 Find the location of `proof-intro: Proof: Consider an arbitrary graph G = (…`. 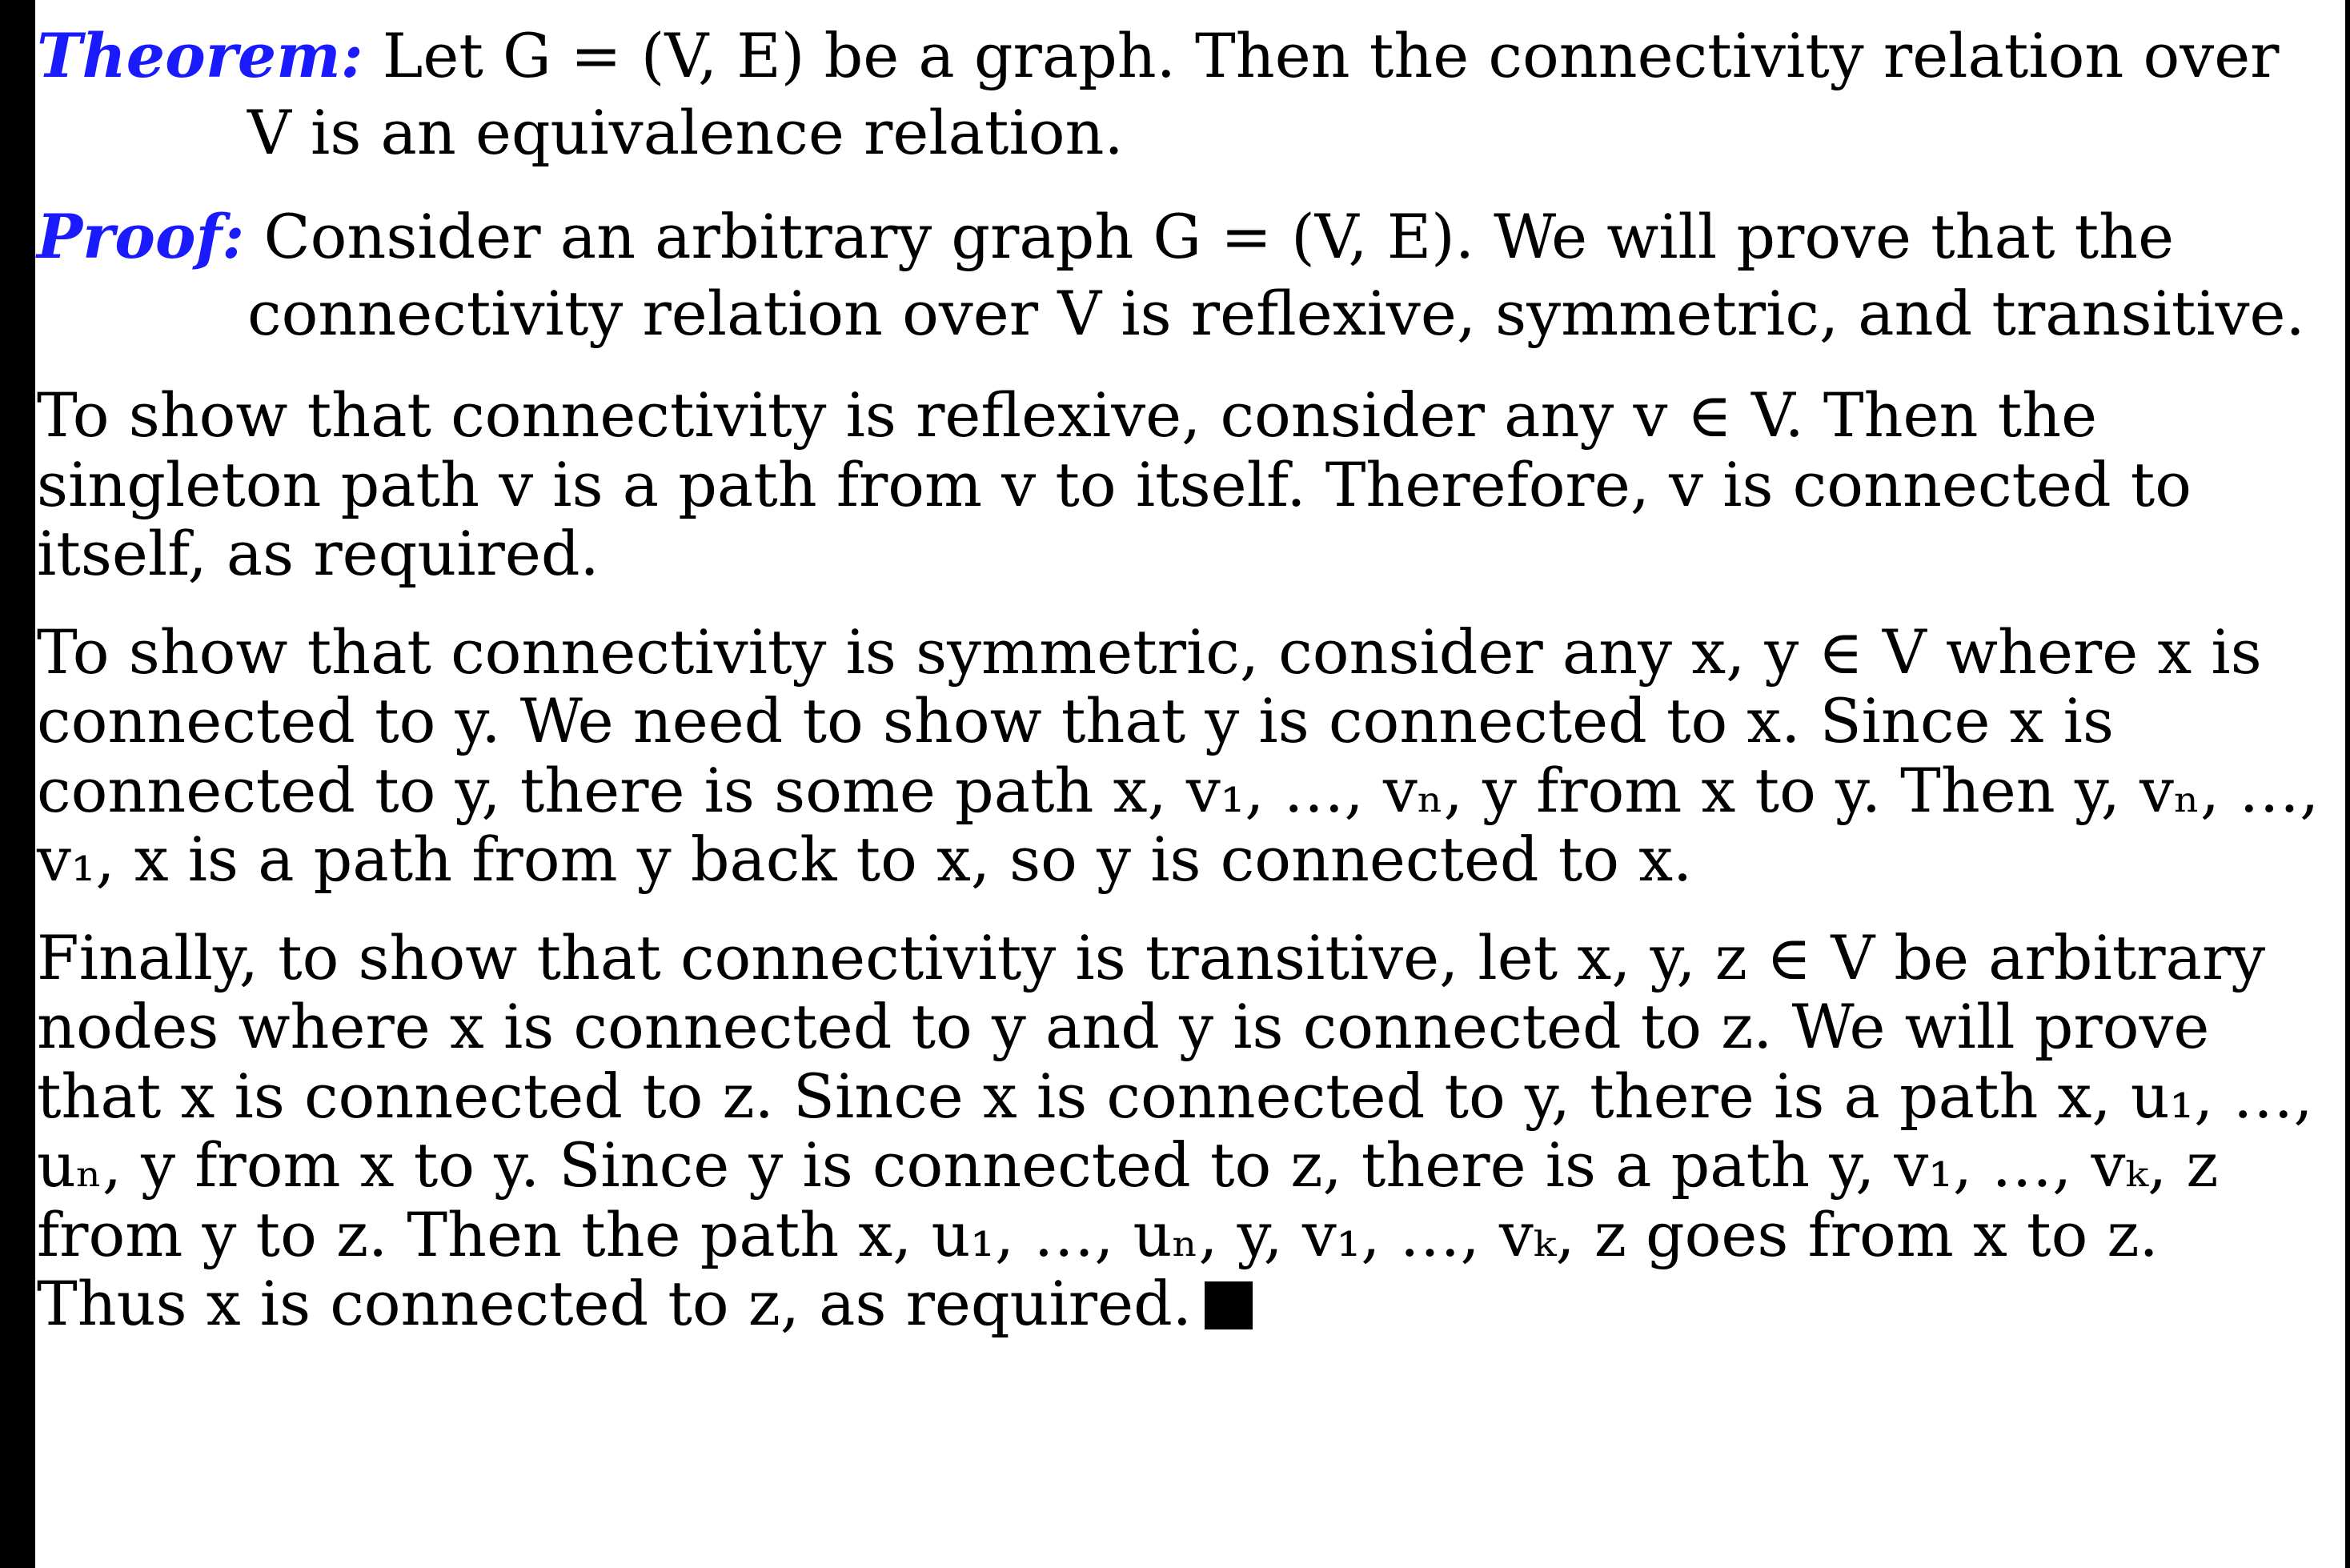

proof-intro: Proof: Consider an arbitrary graph G = (… is located at coordinates (1180, 275).